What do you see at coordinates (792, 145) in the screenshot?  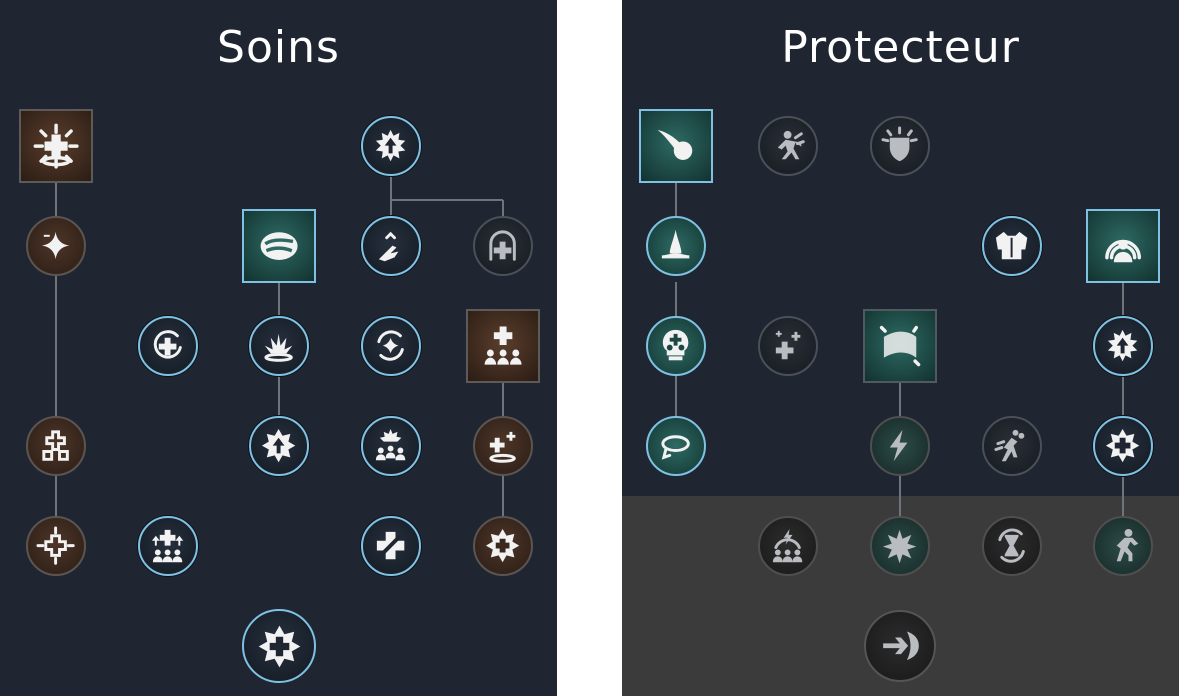 I see `charge-icon` at bounding box center [792, 145].